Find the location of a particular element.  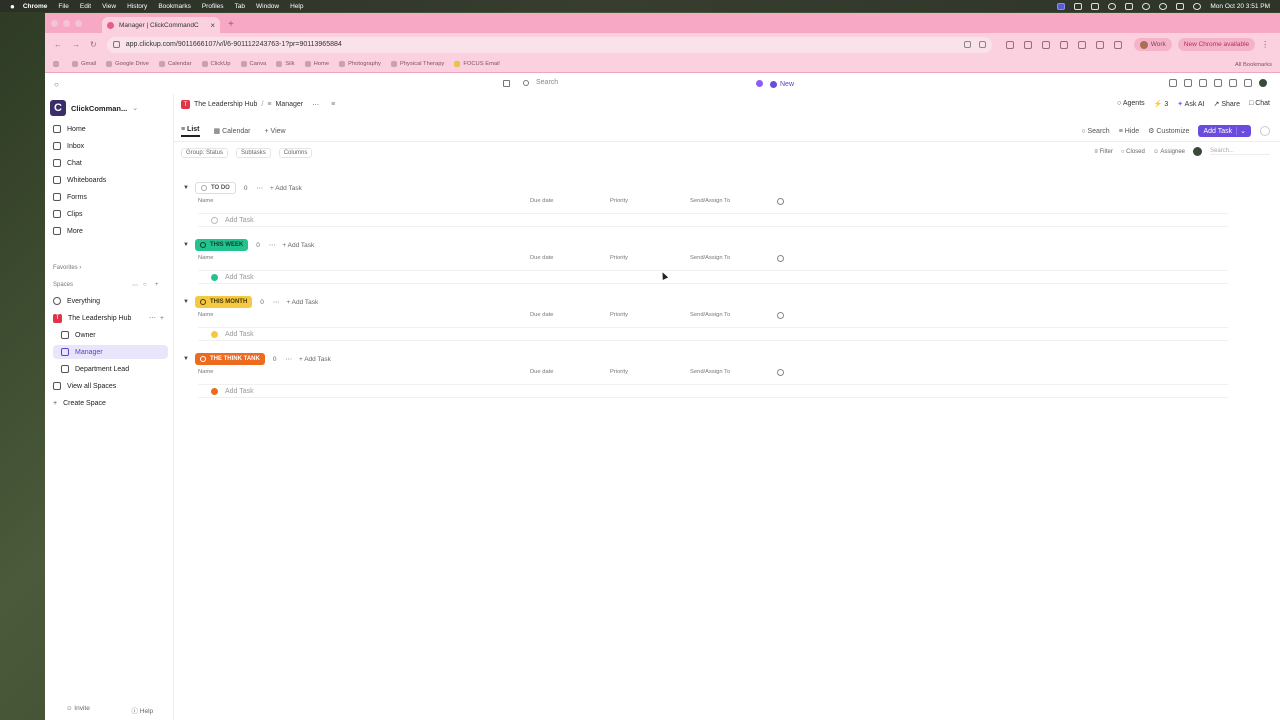

filter-button: ≡ Filter is located at coordinates (1103, 152).